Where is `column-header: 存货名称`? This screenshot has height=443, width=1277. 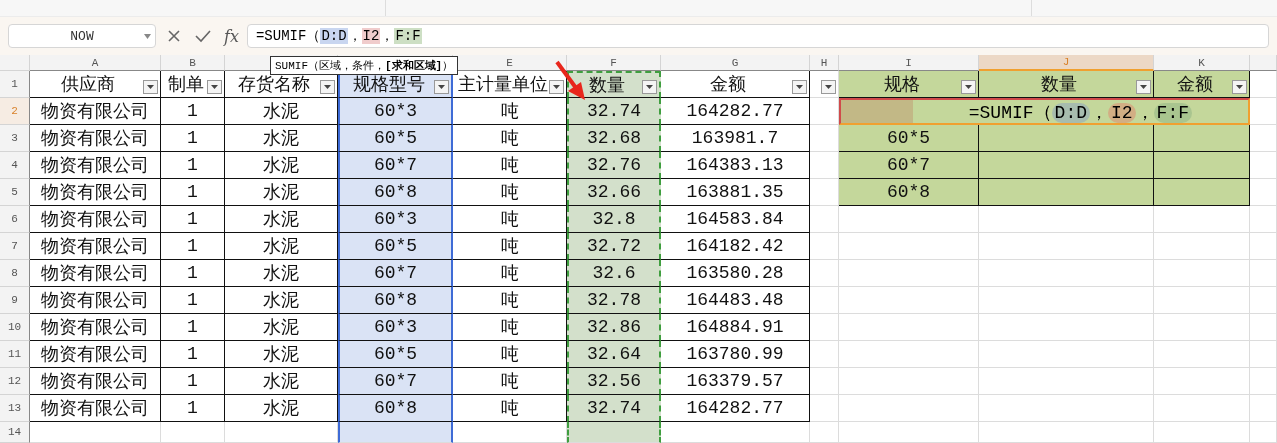
column-header: 存货名称 is located at coordinates (274, 85).